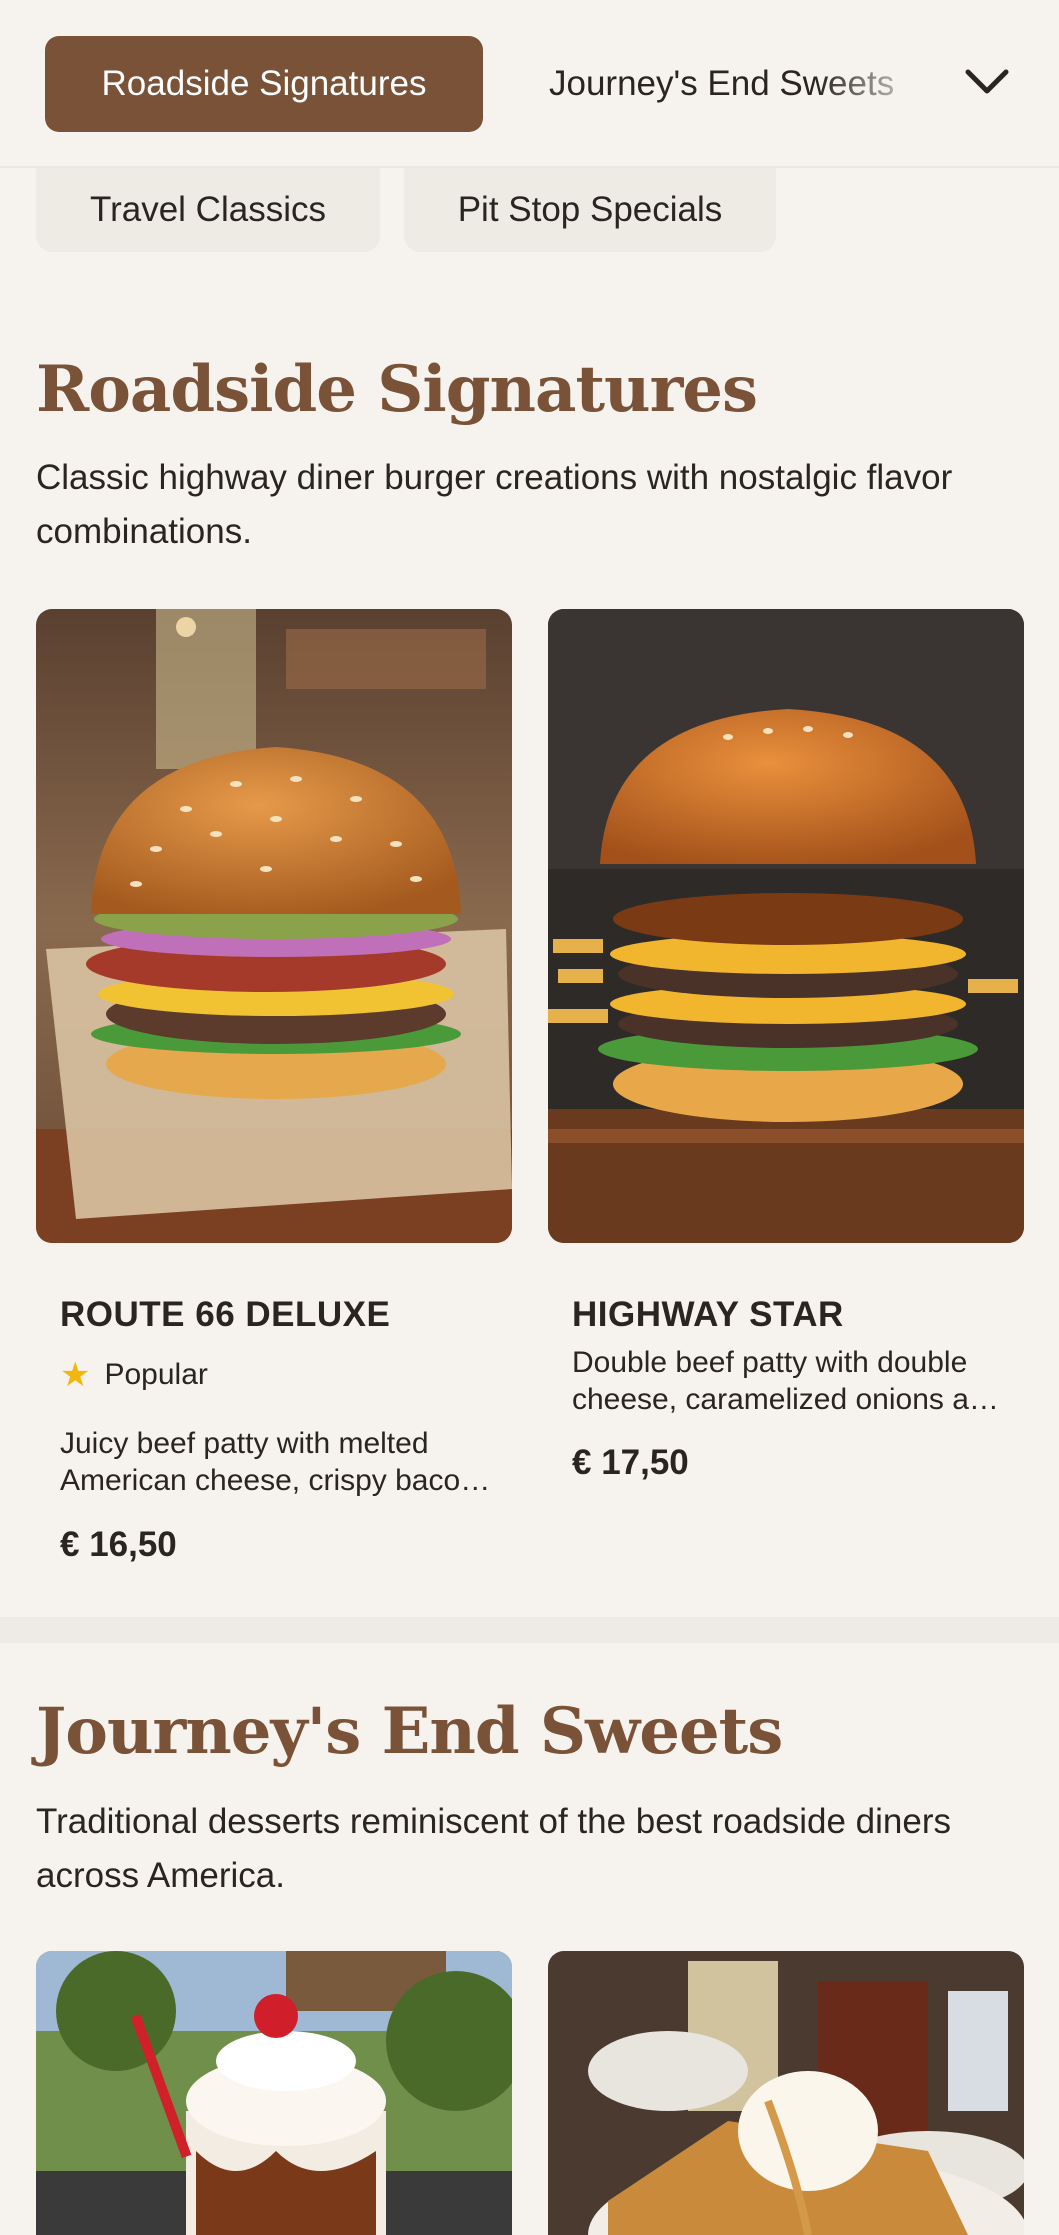  I want to click on route-66-deluxe-image, so click(274, 926).